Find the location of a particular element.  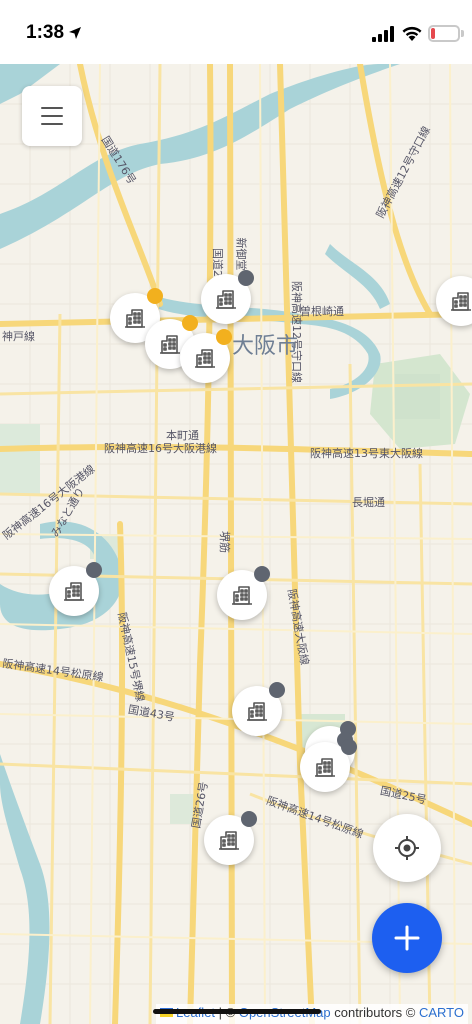

hamburger-icon is located at coordinates (52, 108).